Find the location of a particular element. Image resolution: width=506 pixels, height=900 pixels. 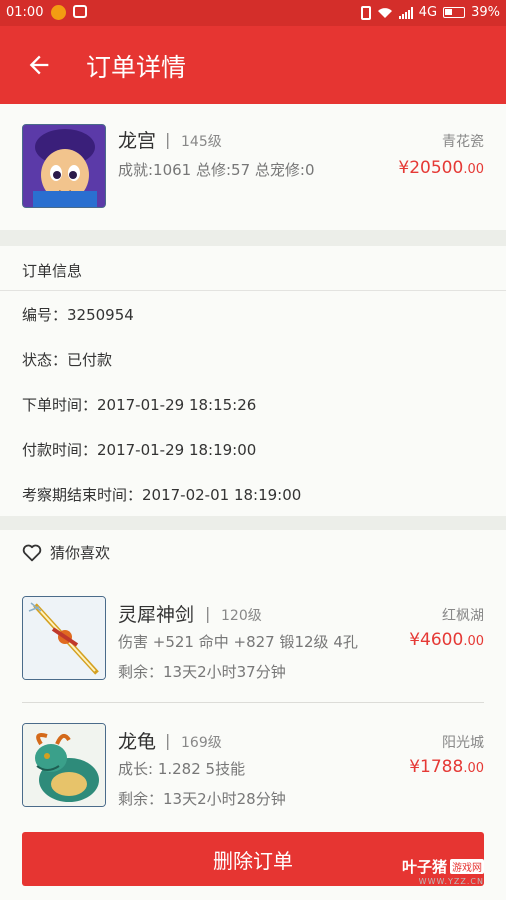

recommend-header: 猜你喜欢 is located at coordinates (66, 552).